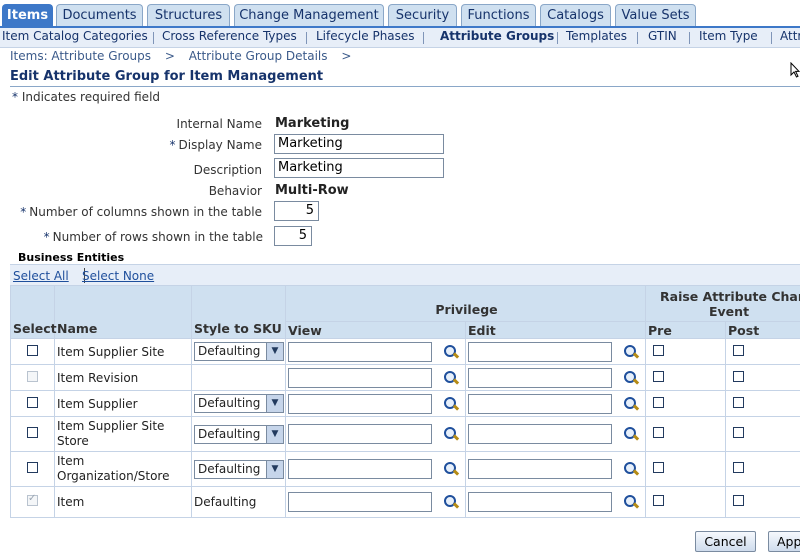 The width and height of the screenshot is (800, 555). What do you see at coordinates (498, 15) in the screenshot?
I see `tab-functions: Functions` at bounding box center [498, 15].